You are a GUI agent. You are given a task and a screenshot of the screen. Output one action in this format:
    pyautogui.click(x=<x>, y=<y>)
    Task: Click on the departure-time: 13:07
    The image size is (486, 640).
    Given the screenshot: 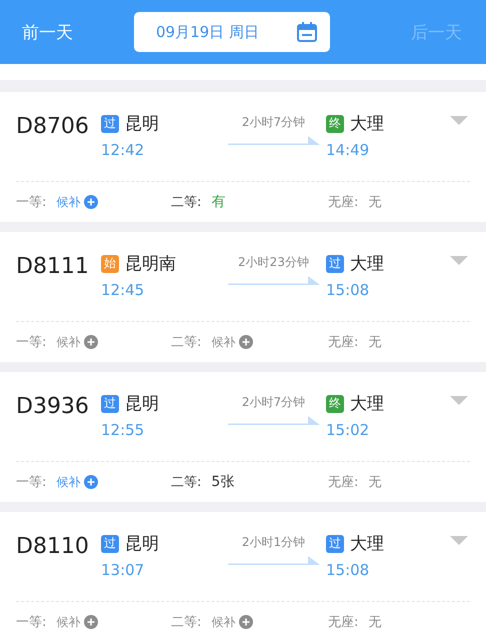 What is the action you would take?
    pyautogui.click(x=123, y=570)
    